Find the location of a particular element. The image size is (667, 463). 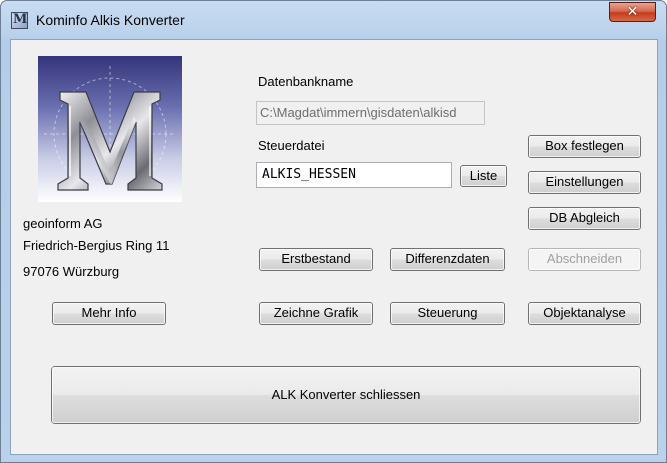

box-festlegen-button: Box festlegen is located at coordinates (584, 146).